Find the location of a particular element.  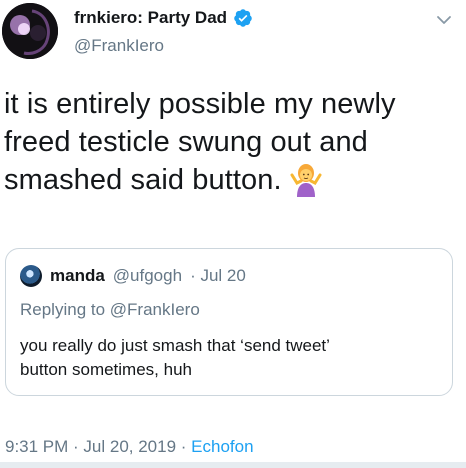

tweet-text-line: smashed said button. is located at coordinates (143, 180).